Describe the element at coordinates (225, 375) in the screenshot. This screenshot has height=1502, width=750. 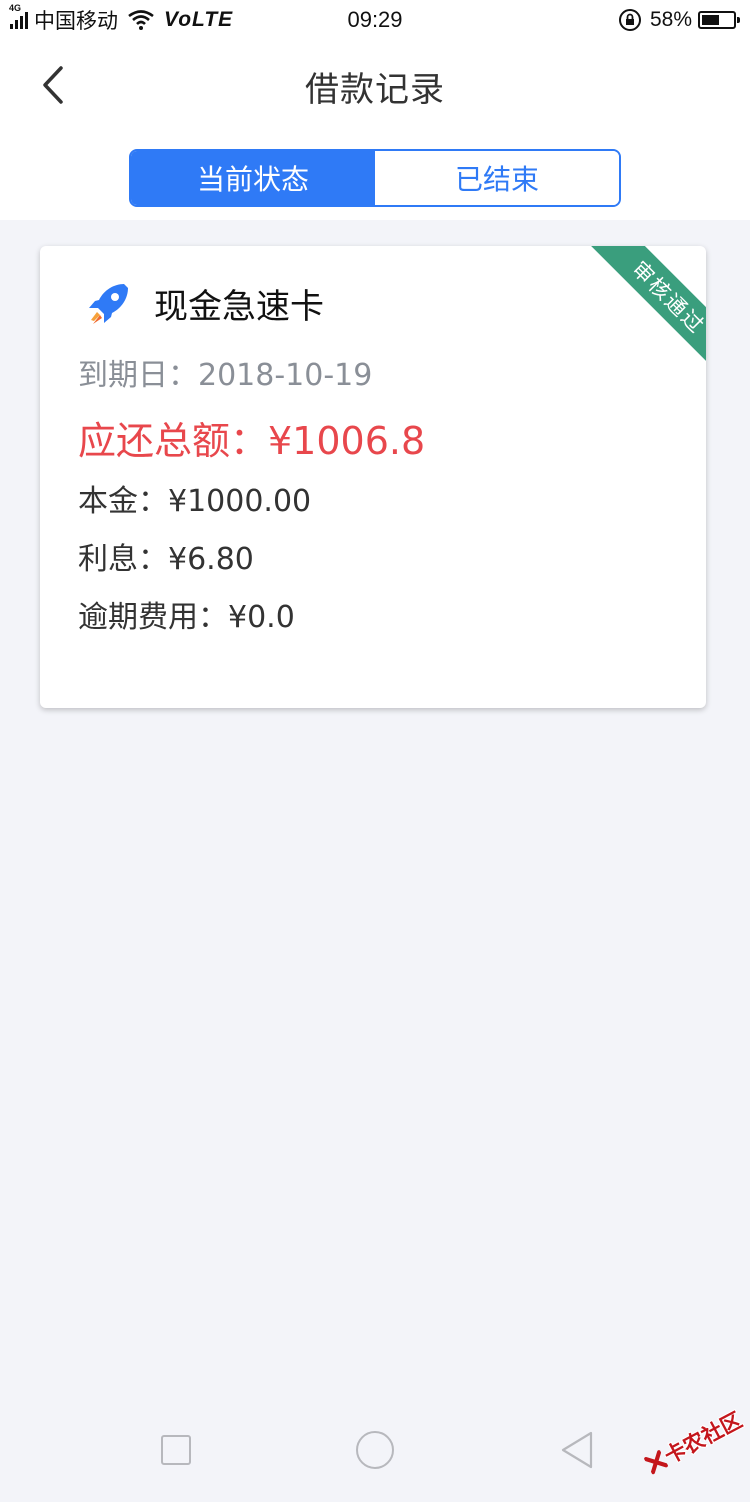
I see `due-date: 到期日：2018-10-19` at that location.